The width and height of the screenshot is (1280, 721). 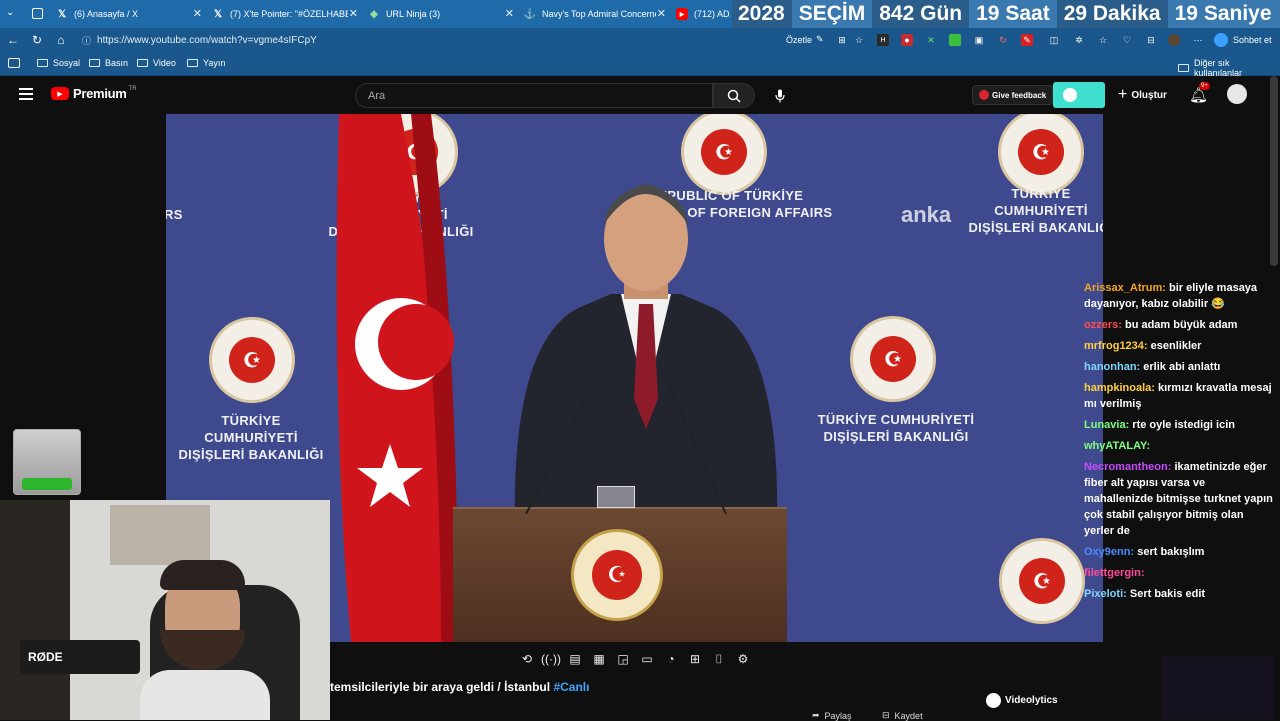 What do you see at coordinates (1274, 171) in the screenshot?
I see `page-scrollbar` at bounding box center [1274, 171].